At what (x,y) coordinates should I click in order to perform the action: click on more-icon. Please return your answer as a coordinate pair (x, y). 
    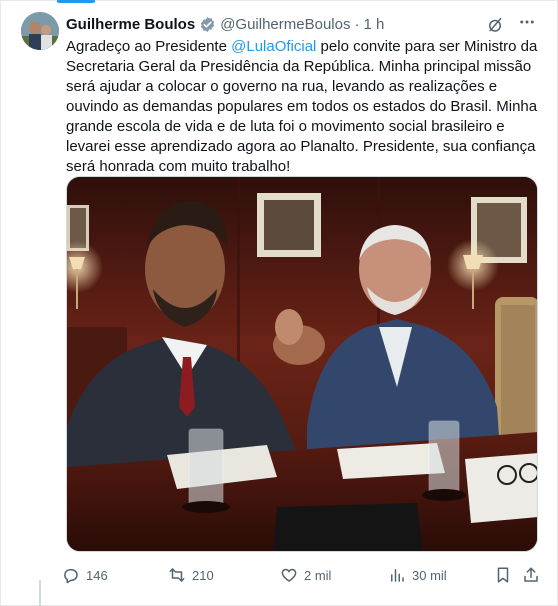
    Looking at the image, I should click on (527, 24).